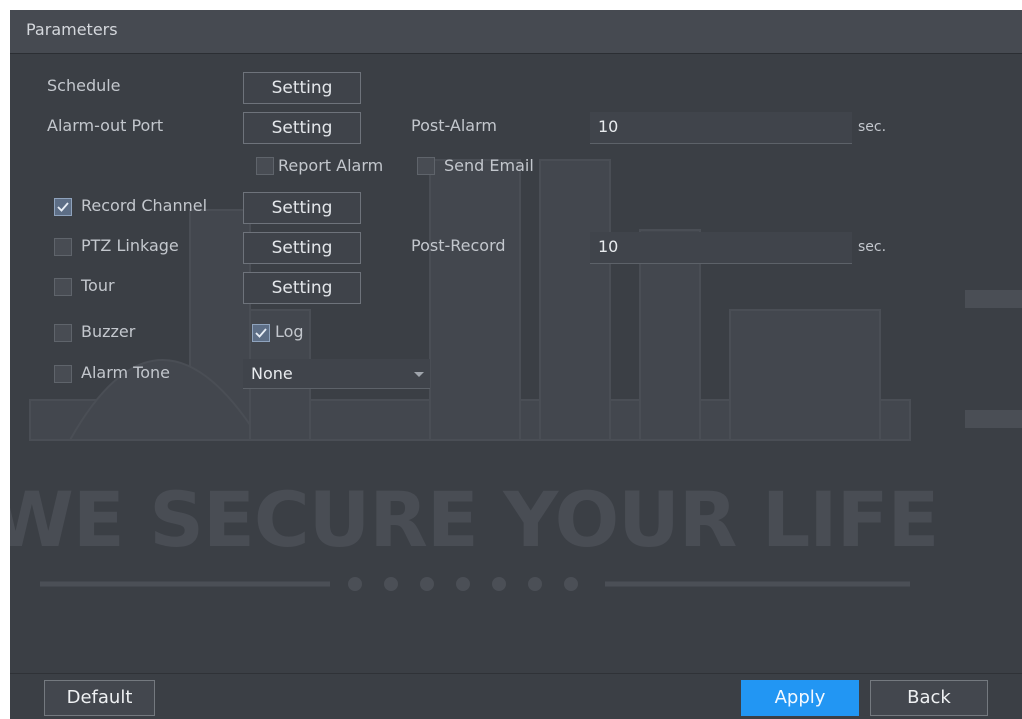  Describe the element at coordinates (144, 205) in the screenshot. I see `record-channel-label: Record Channel` at that location.